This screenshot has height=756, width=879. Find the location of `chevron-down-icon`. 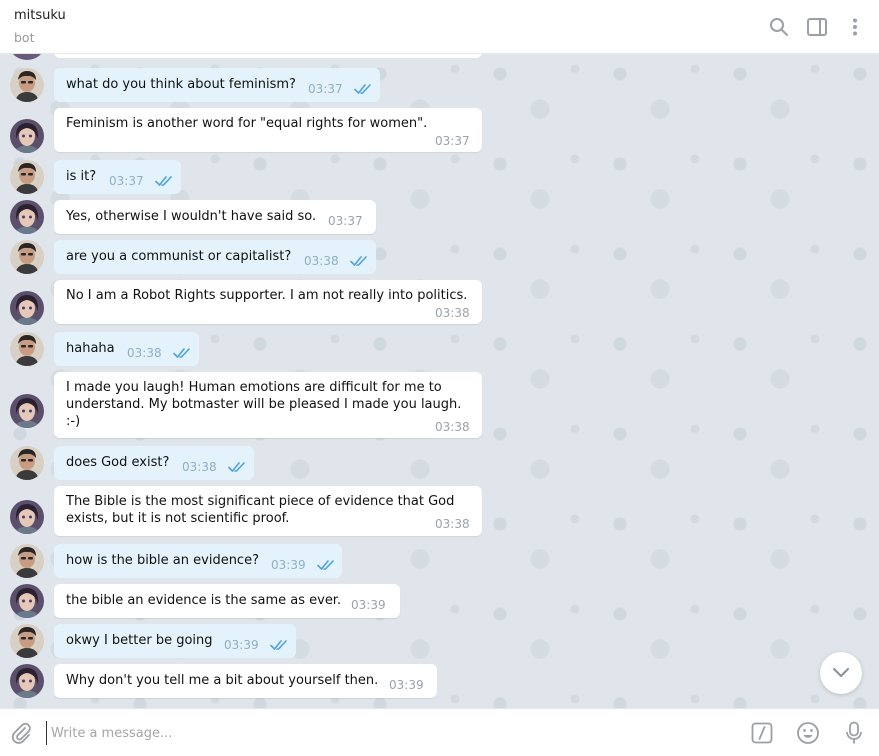

chevron-down-icon is located at coordinates (841, 672).